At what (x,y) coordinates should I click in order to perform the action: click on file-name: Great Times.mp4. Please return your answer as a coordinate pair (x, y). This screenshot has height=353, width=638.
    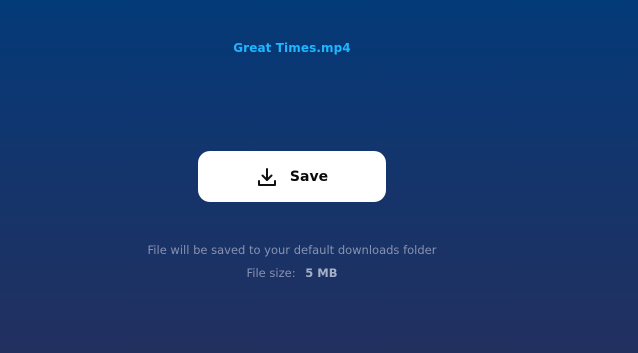
    Looking at the image, I should click on (292, 48).